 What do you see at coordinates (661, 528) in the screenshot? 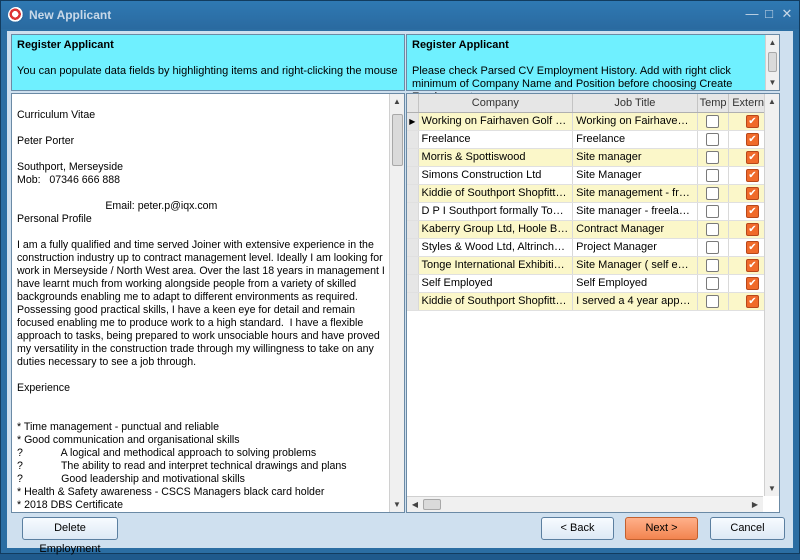
I see `next-button: Next >` at bounding box center [661, 528].